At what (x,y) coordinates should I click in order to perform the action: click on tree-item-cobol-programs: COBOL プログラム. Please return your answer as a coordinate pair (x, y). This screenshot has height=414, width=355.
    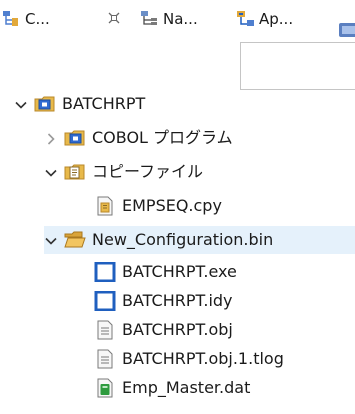
    Looking at the image, I should click on (138, 138).